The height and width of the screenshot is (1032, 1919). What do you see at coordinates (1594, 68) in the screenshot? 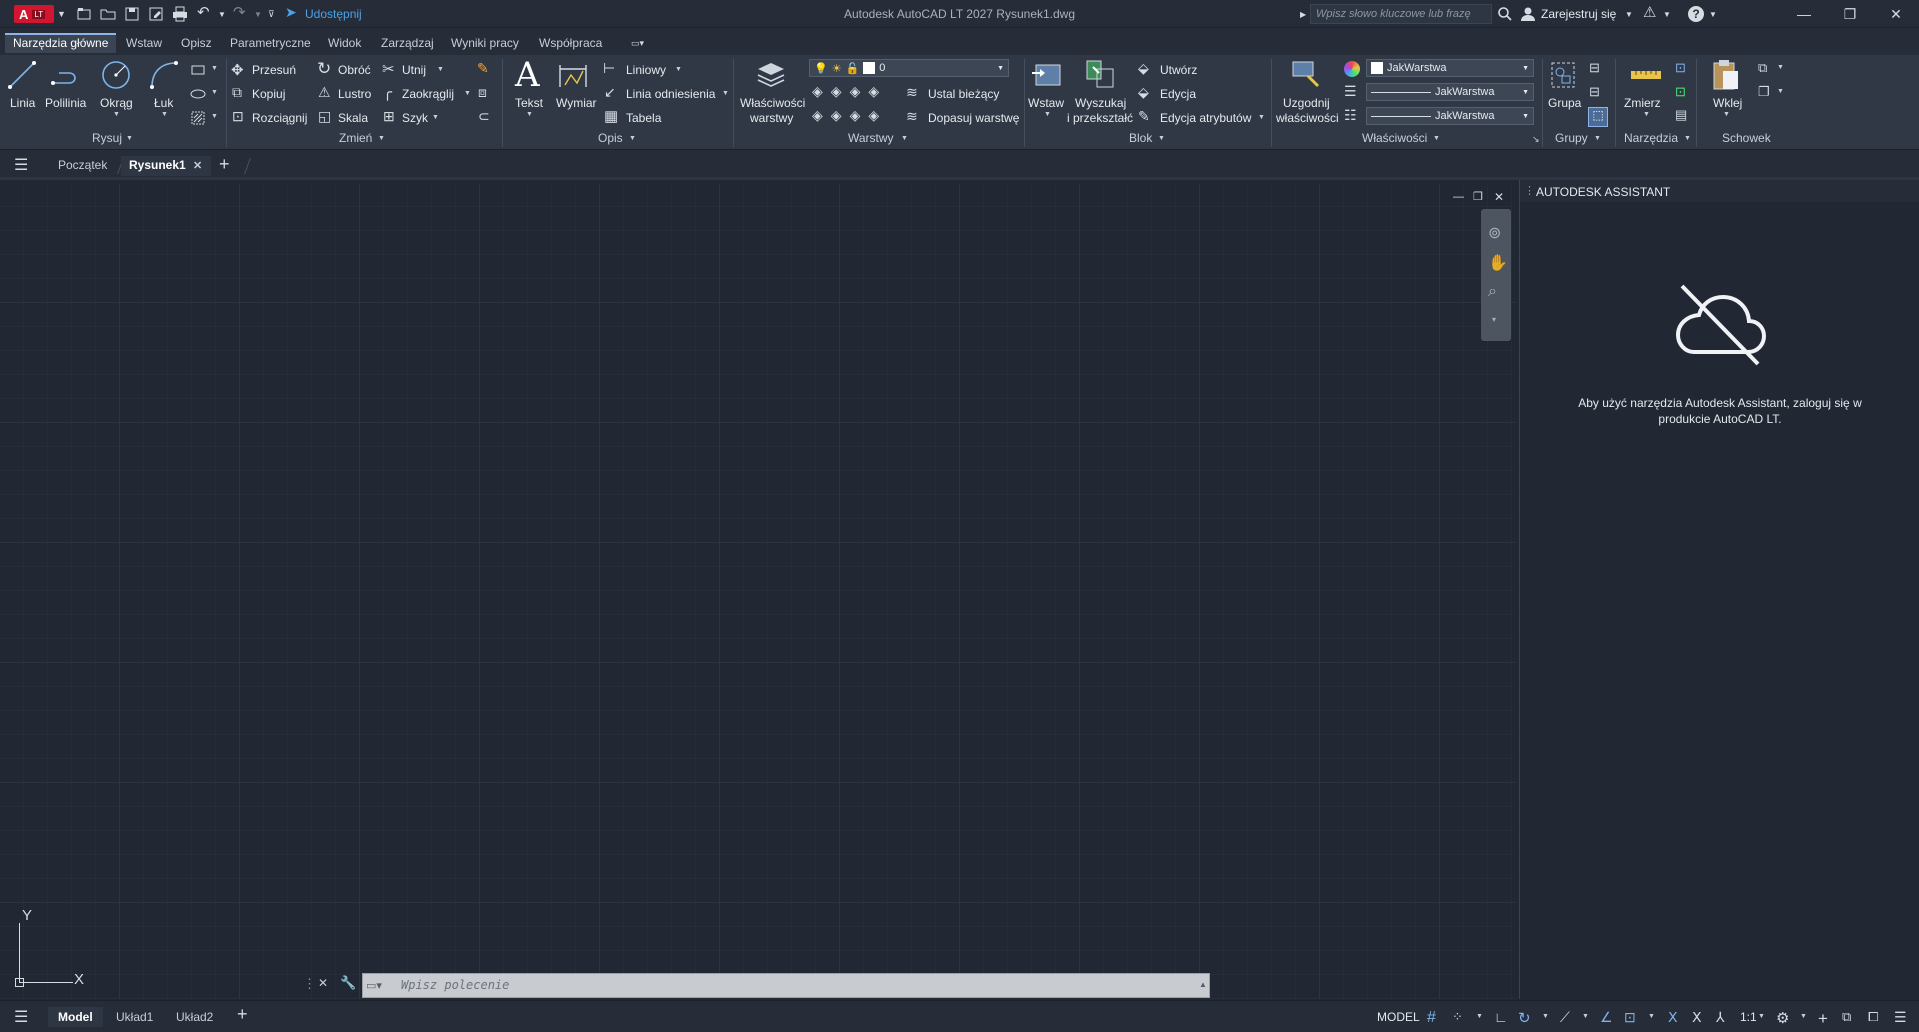
I see `ungroup-icon: ⊟` at bounding box center [1594, 68].